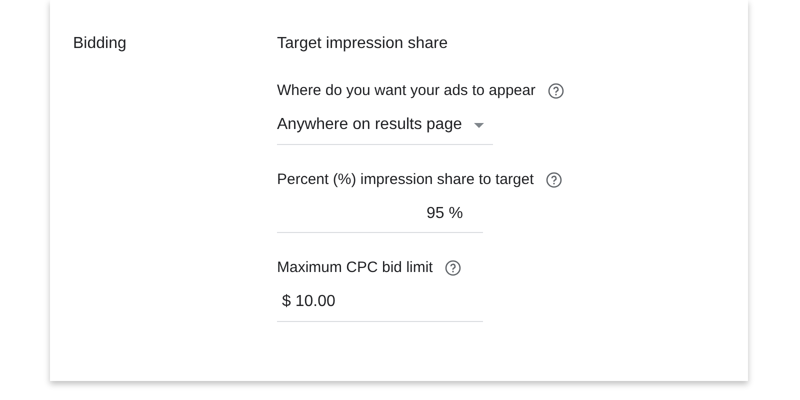 This screenshot has width=800, height=400. I want to click on field-label: Where do you want your ads to appear, so click(406, 91).